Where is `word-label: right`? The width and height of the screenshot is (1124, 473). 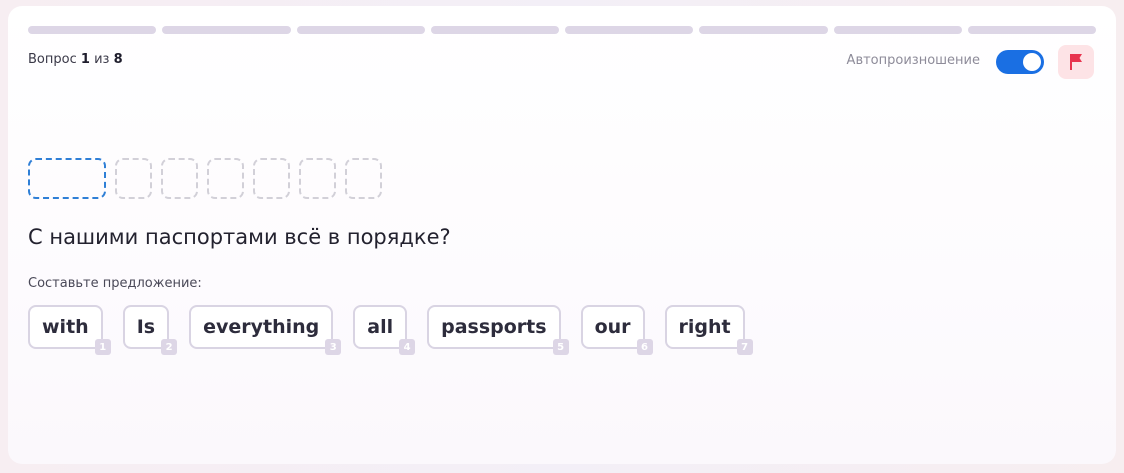 word-label: right is located at coordinates (704, 327).